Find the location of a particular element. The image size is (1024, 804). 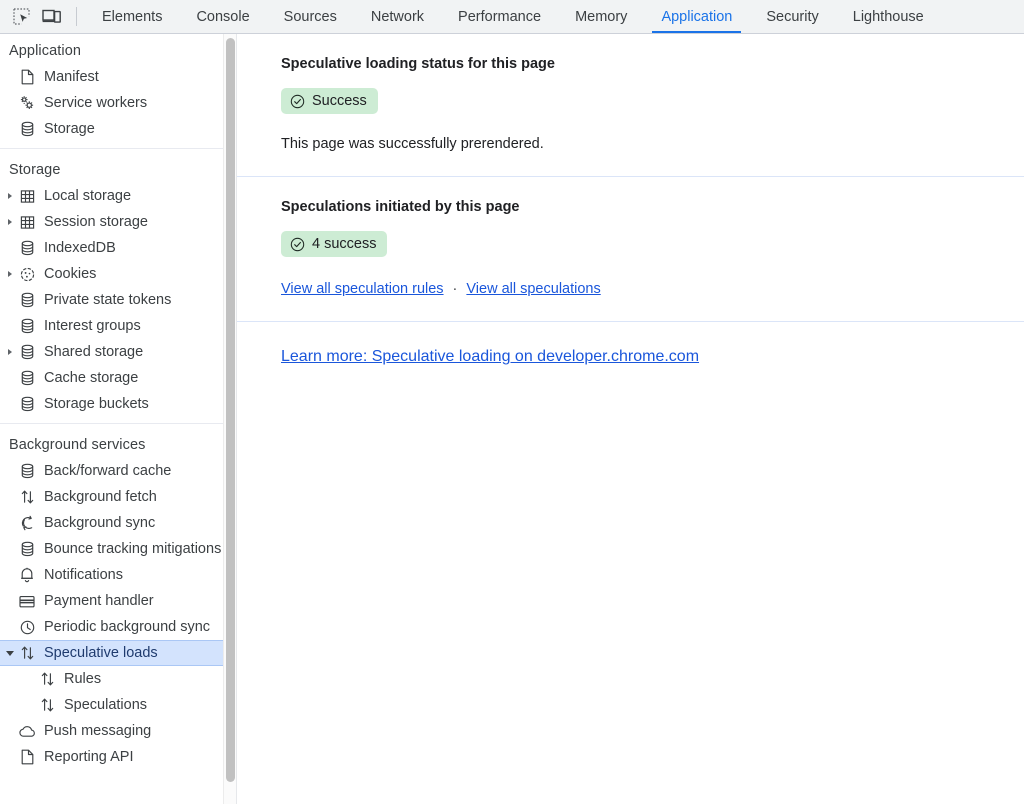

sidebar-item-speculative-loads: Speculative loads is located at coordinates (118, 653).